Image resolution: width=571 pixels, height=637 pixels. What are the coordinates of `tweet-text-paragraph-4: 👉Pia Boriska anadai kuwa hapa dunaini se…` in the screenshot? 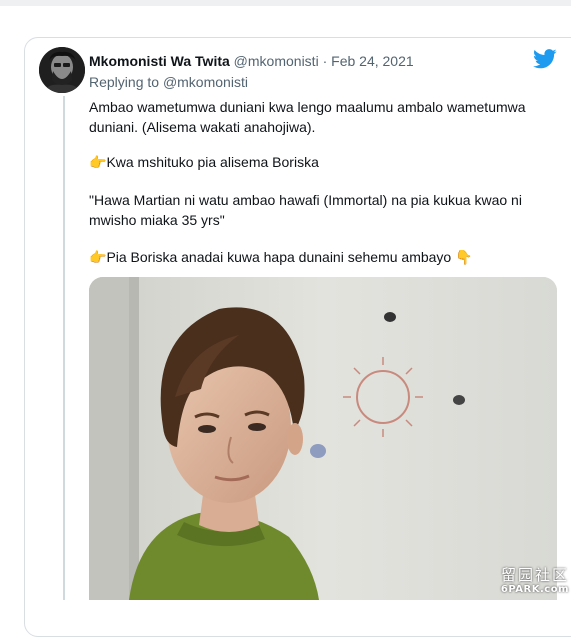 It's located at (319, 257).